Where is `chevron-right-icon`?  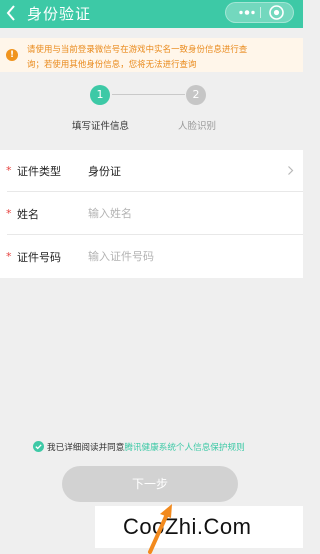
chevron-right-icon is located at coordinates (291, 170).